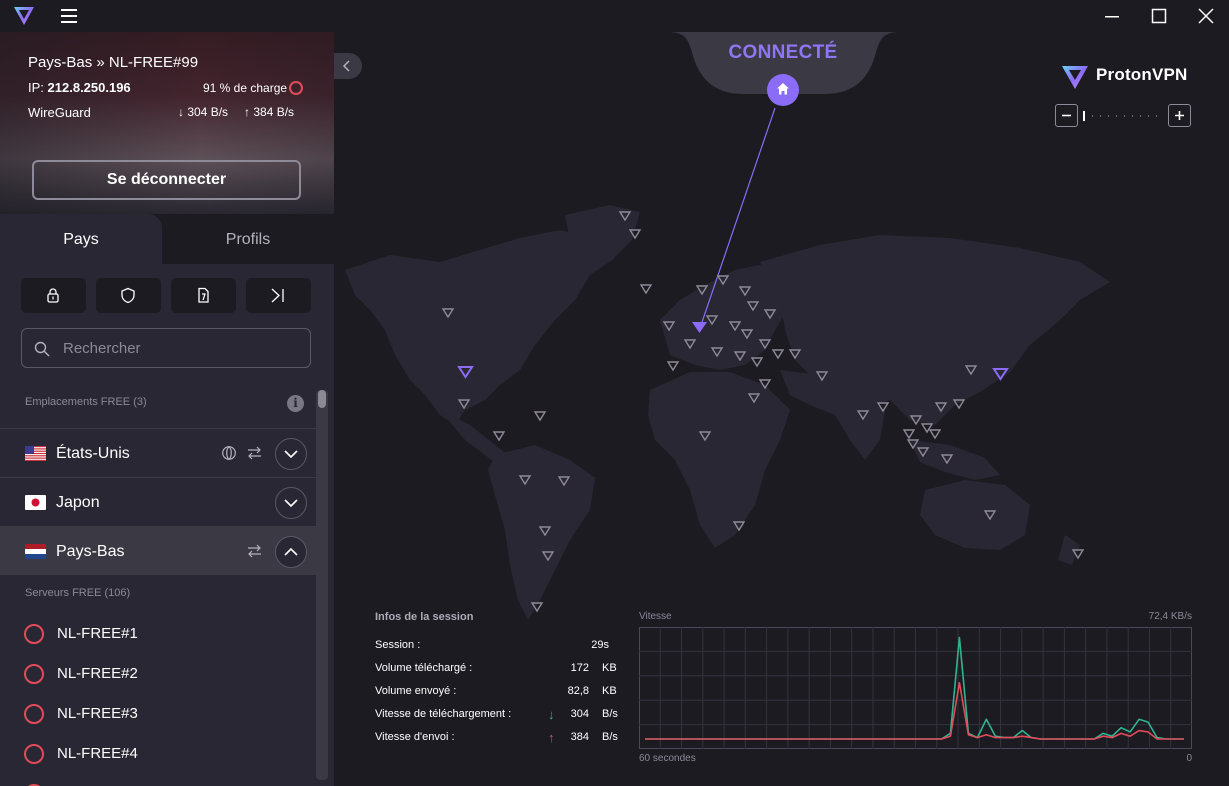 This screenshot has width=1229, height=786. I want to click on server-row, so click(158, 779).